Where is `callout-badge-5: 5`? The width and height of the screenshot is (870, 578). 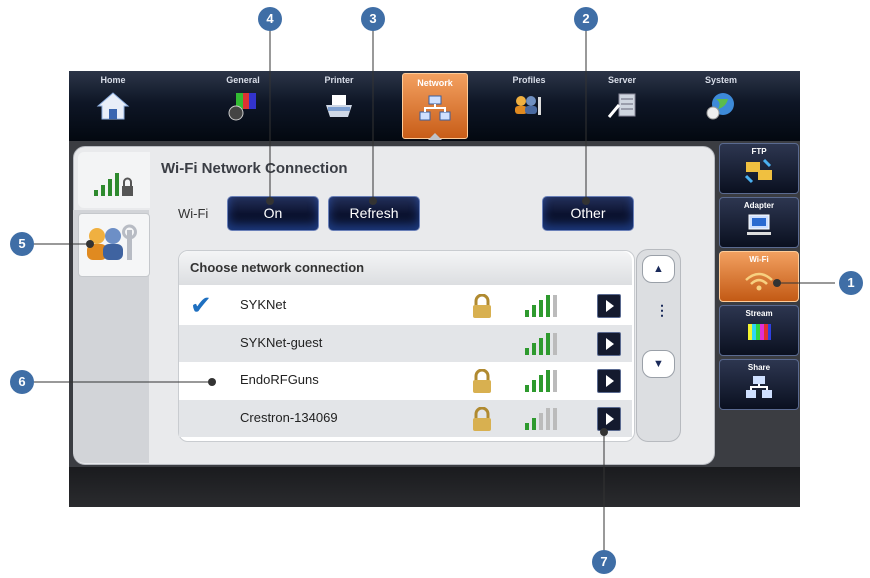
callout-badge-5: 5 is located at coordinates (22, 244).